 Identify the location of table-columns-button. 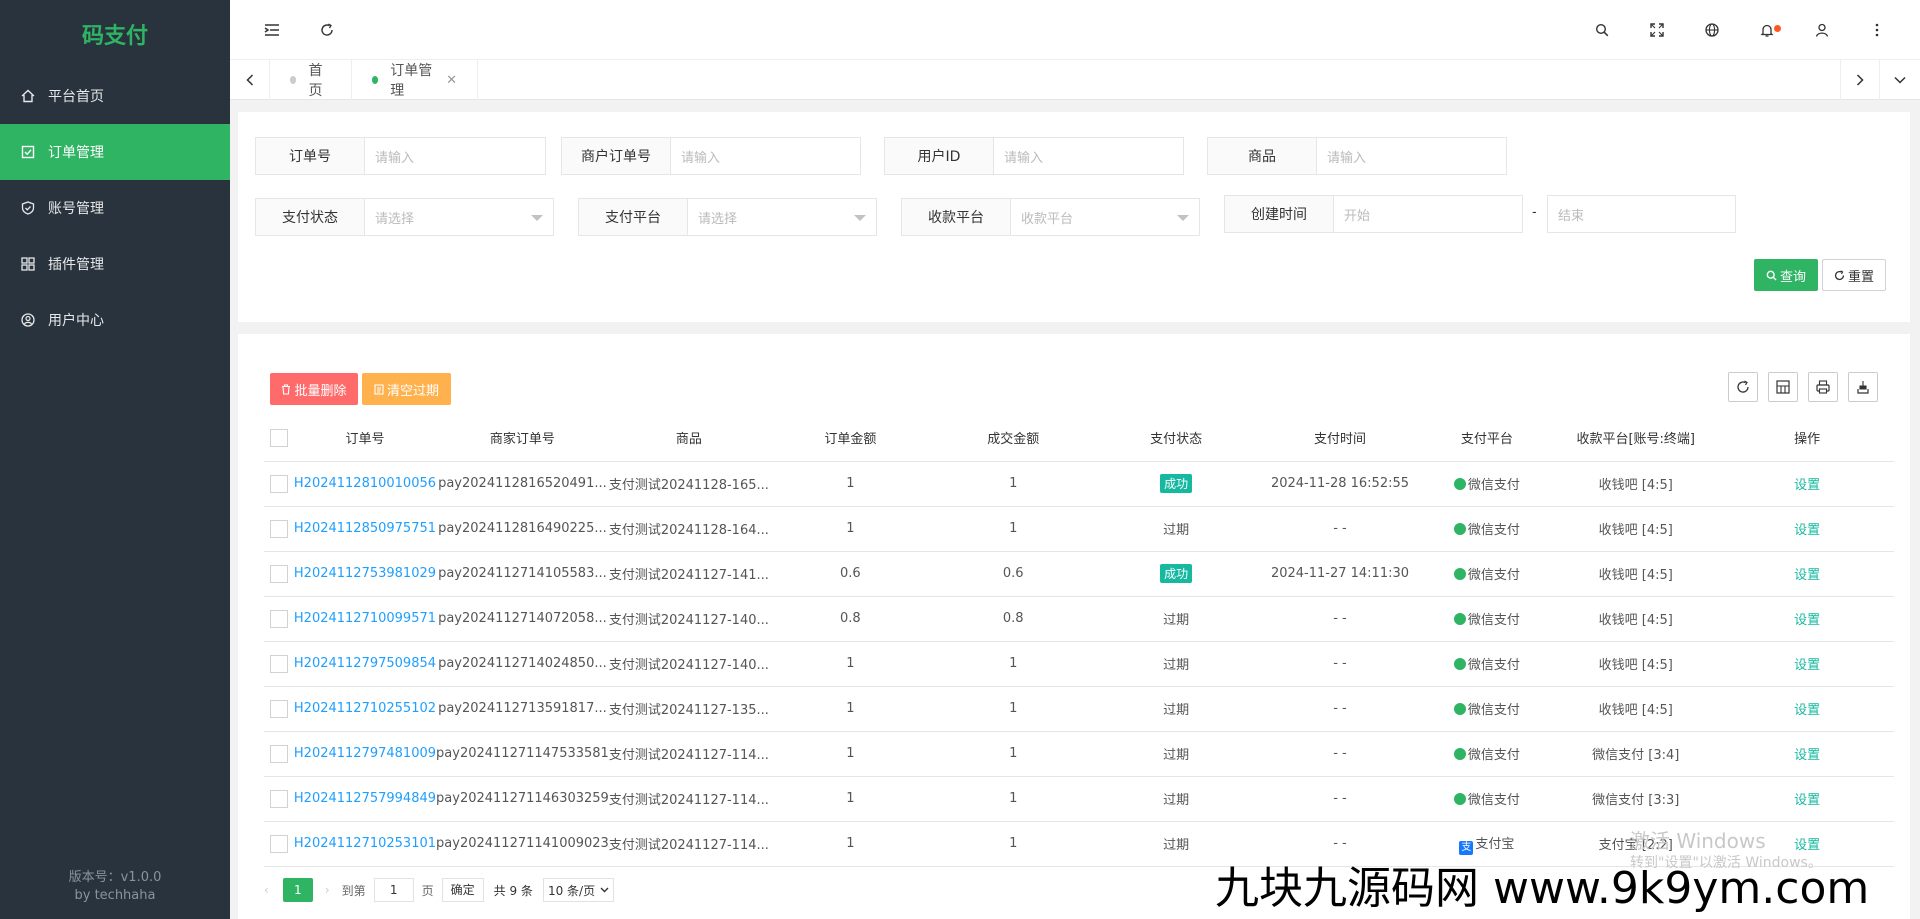
(1783, 387).